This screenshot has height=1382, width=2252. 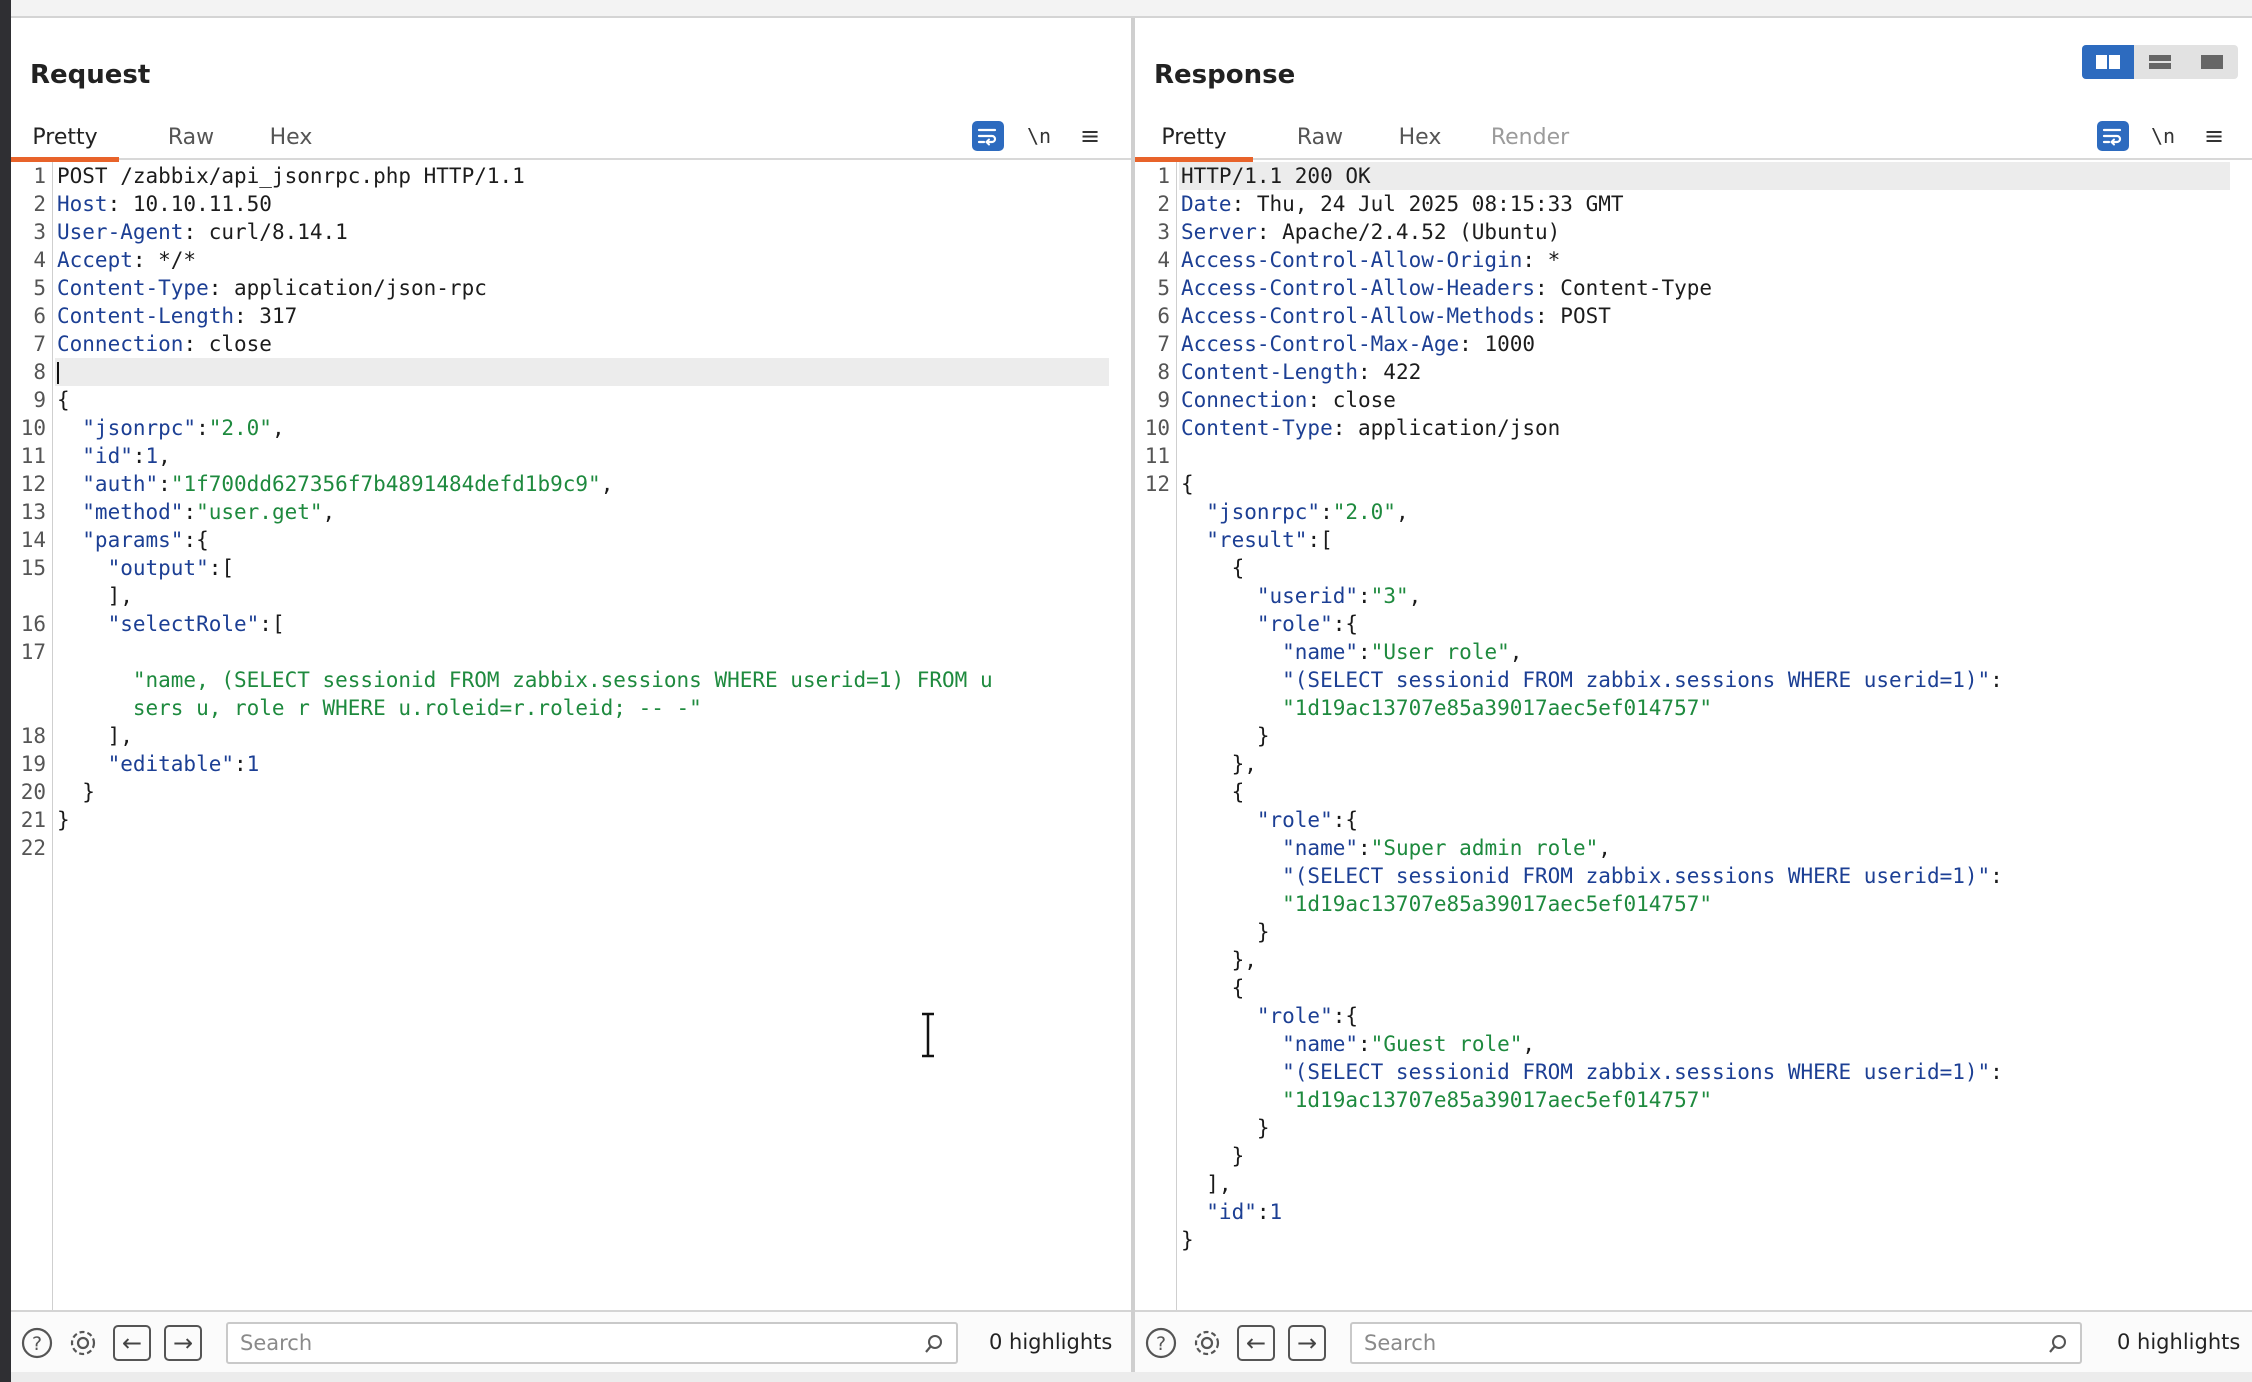 I want to click on response-tab-render: Render, so click(x=1530, y=132).